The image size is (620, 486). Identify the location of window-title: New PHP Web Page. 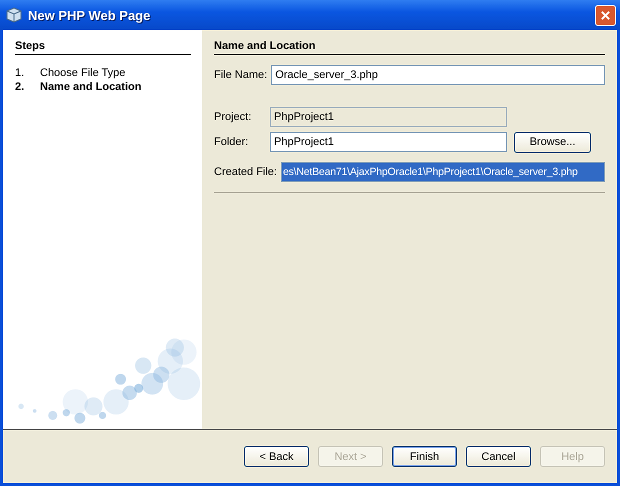
(90, 15).